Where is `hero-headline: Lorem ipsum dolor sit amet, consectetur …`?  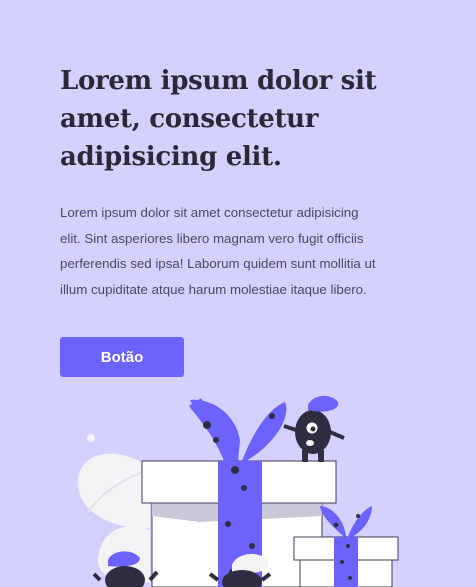 hero-headline: Lorem ipsum dolor sit amet, consectetur … is located at coordinates (218, 119).